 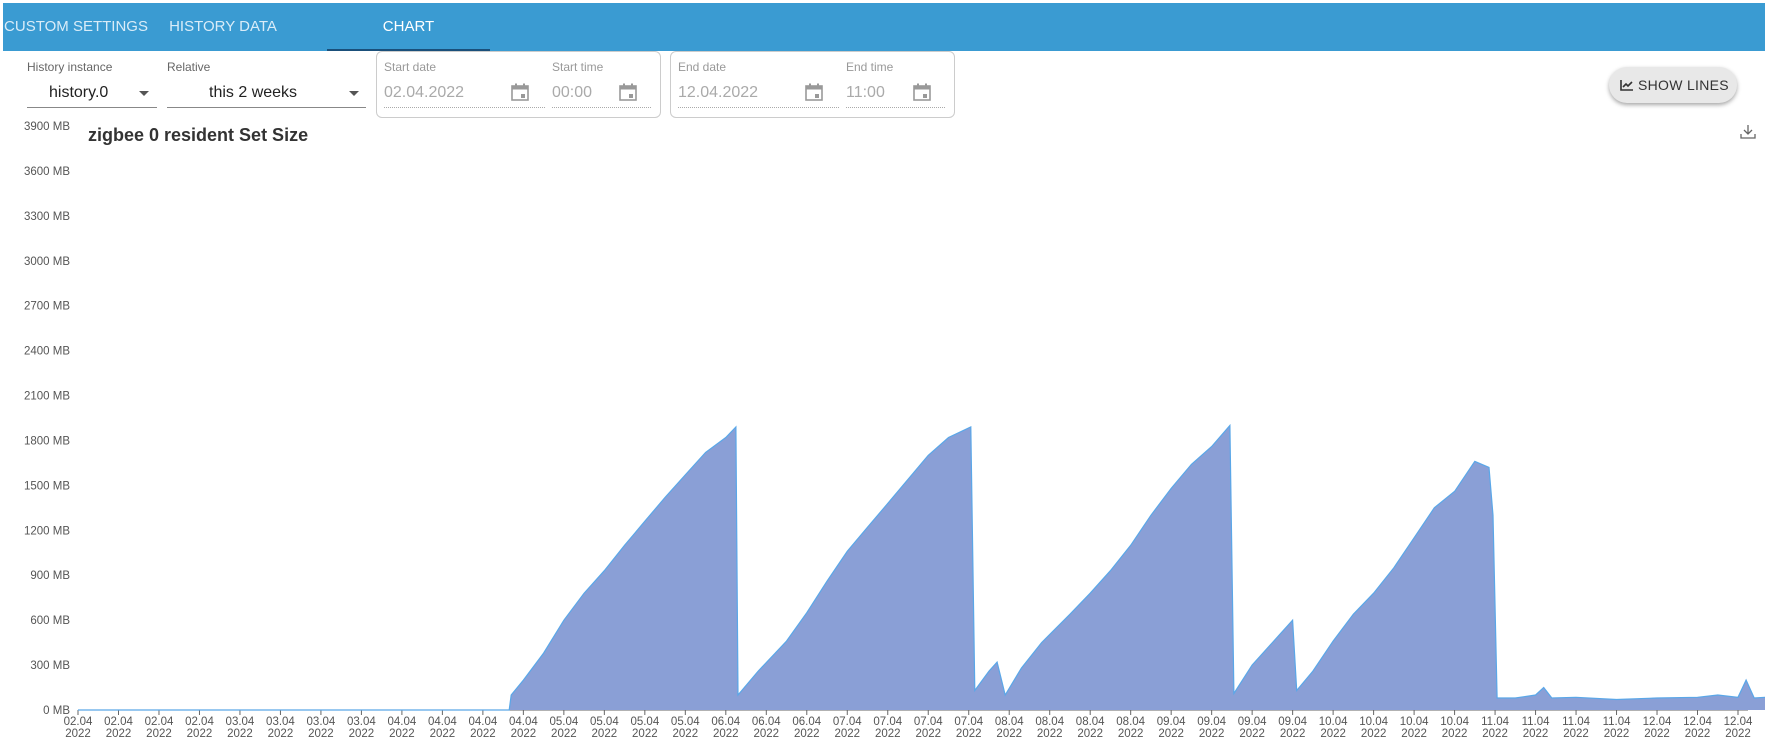 I want to click on history-instance-label: History instance, so click(x=70, y=67).